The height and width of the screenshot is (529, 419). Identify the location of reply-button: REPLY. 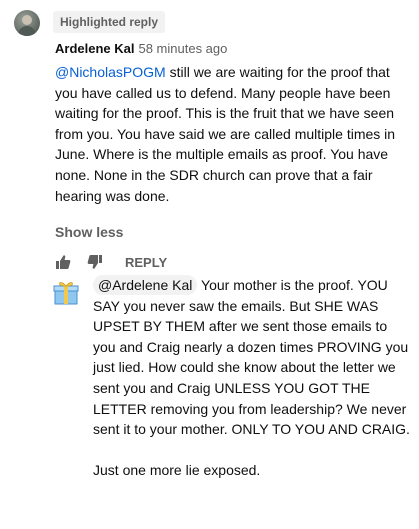
(146, 262).